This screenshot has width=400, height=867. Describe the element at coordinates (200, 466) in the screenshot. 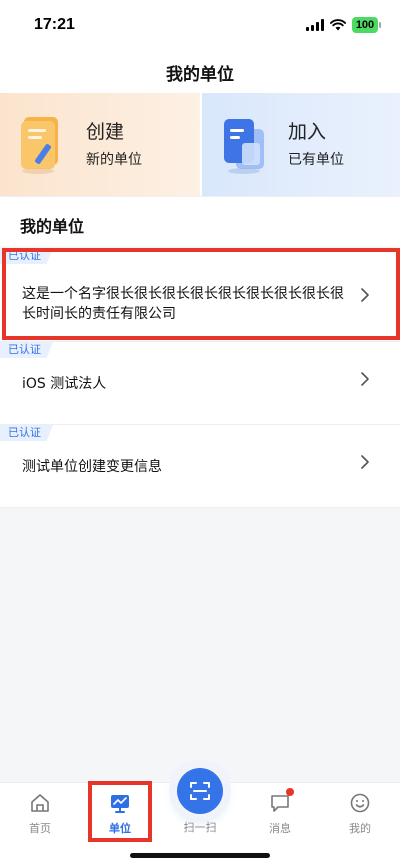

I see `list-item: 已认证 测试单位创建变更信息` at that location.